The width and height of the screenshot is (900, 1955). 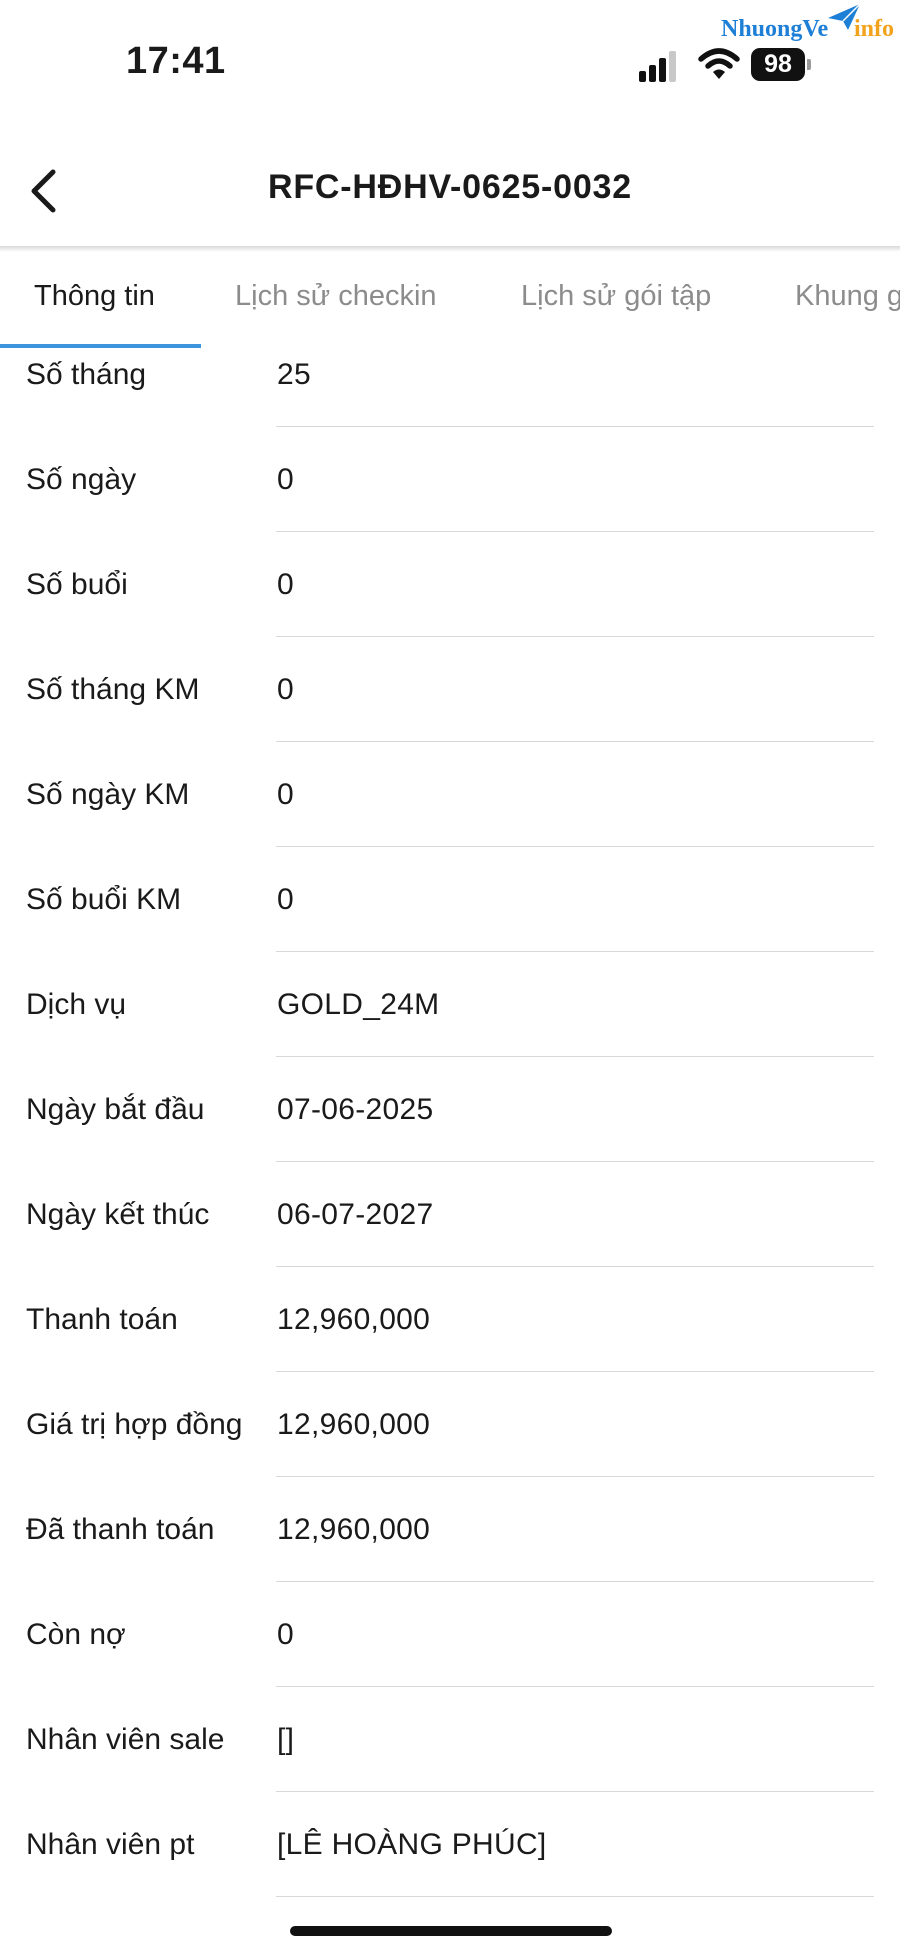 What do you see at coordinates (450, 899) in the screenshot?
I see `detail-row: Số buổi KM 0` at bounding box center [450, 899].